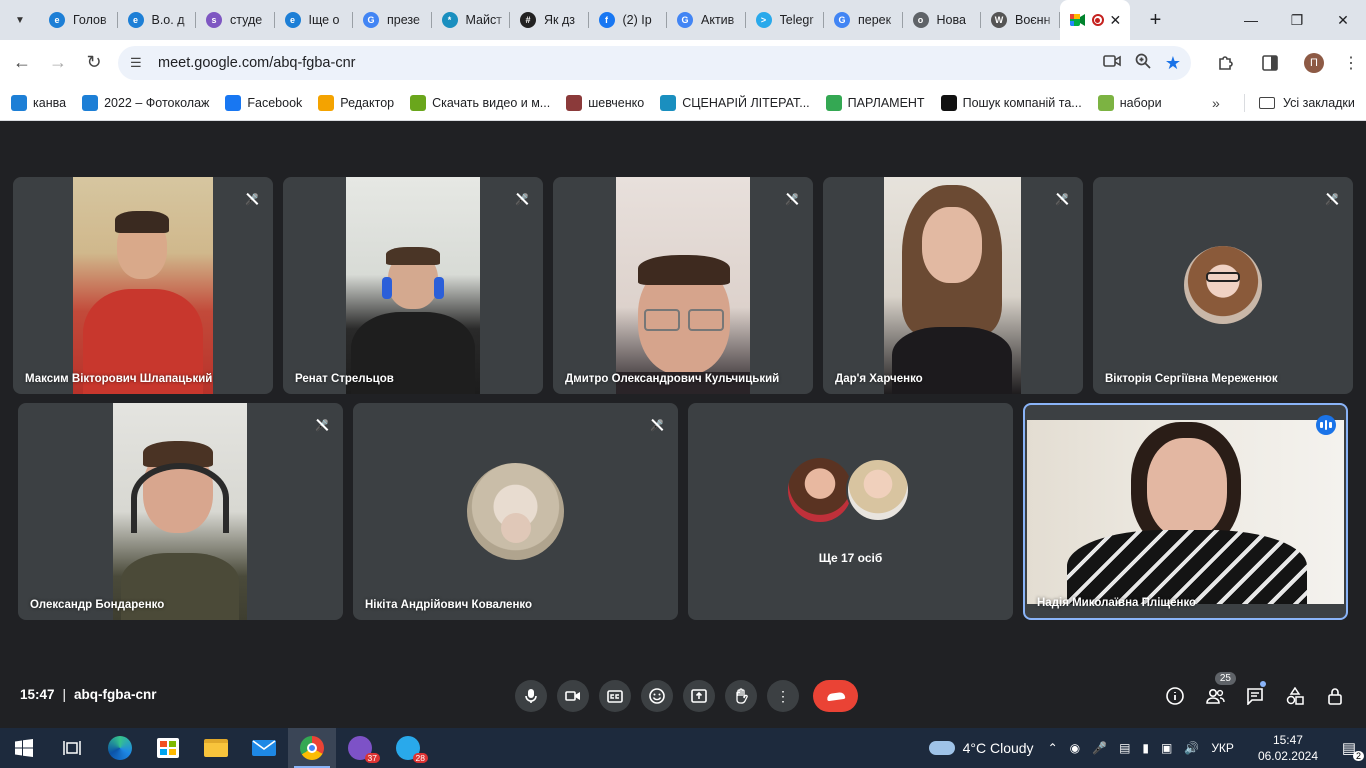 The width and height of the screenshot is (1366, 768). I want to click on back-button: ←, so click(22, 63).